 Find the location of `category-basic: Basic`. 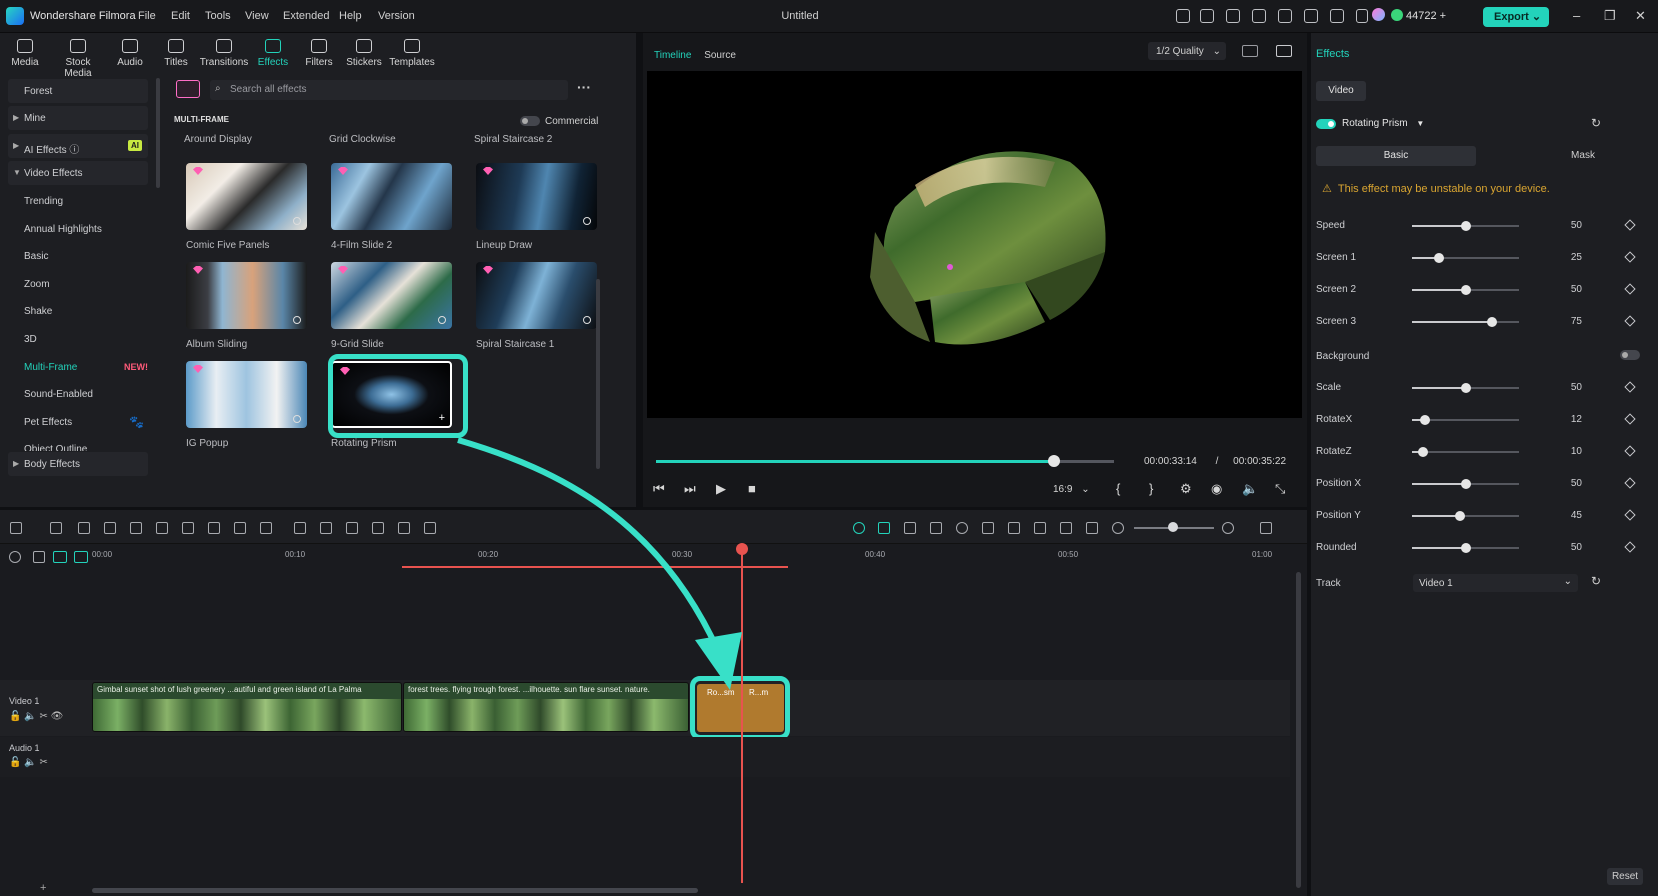

category-basic: Basic is located at coordinates (78, 256).